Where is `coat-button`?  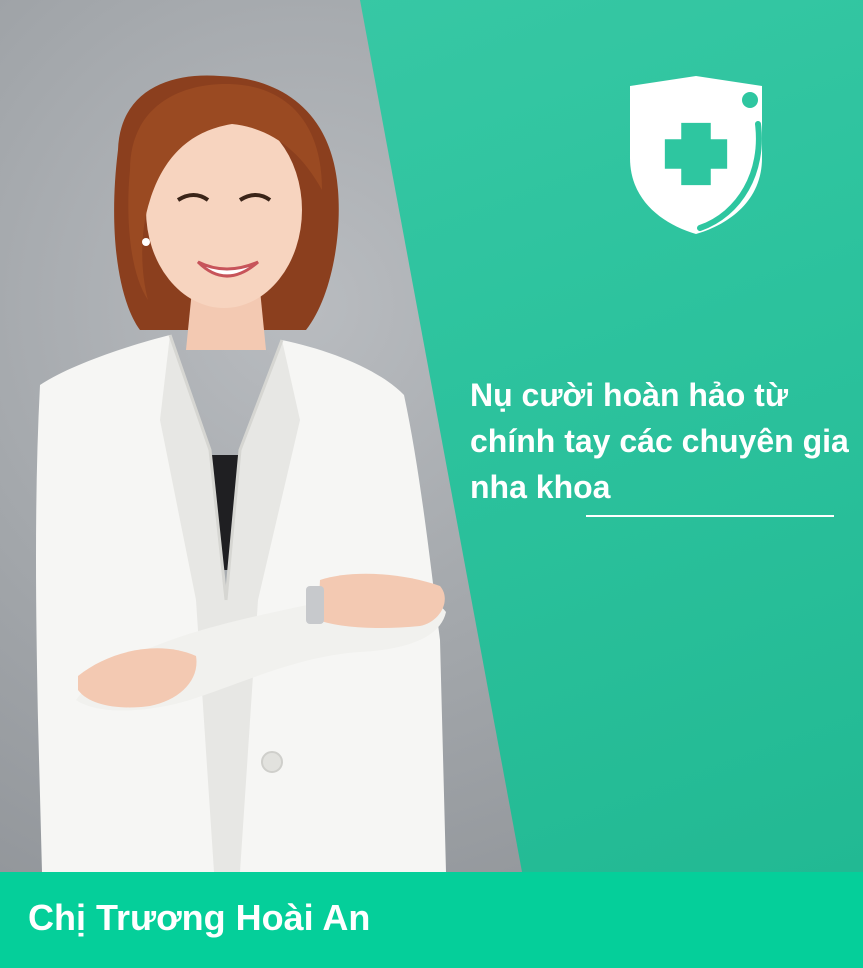
coat-button is located at coordinates (272, 762).